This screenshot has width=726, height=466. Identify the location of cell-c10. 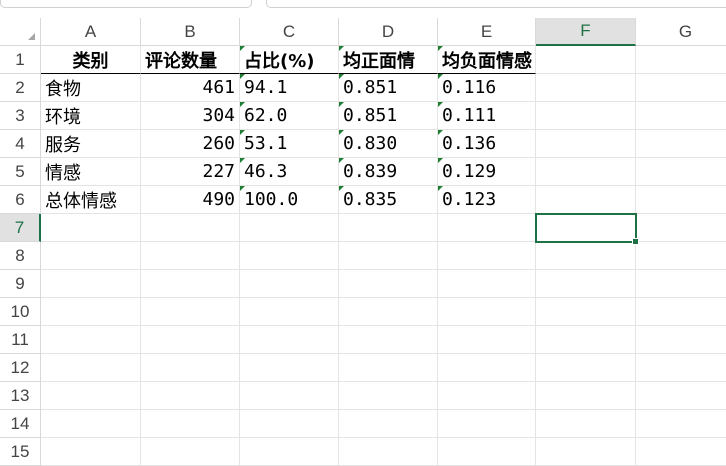
(289, 312).